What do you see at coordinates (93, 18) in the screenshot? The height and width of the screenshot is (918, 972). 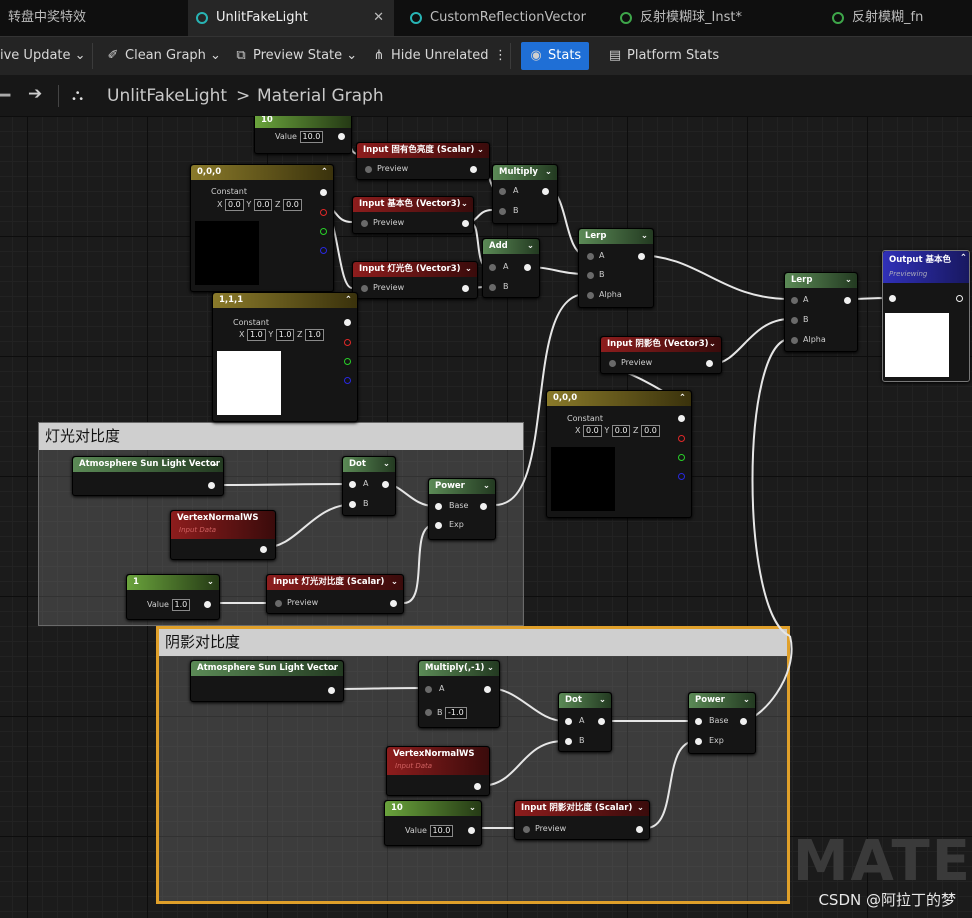 I see `tab-lottery-effect: 转盘中奖特效` at bounding box center [93, 18].